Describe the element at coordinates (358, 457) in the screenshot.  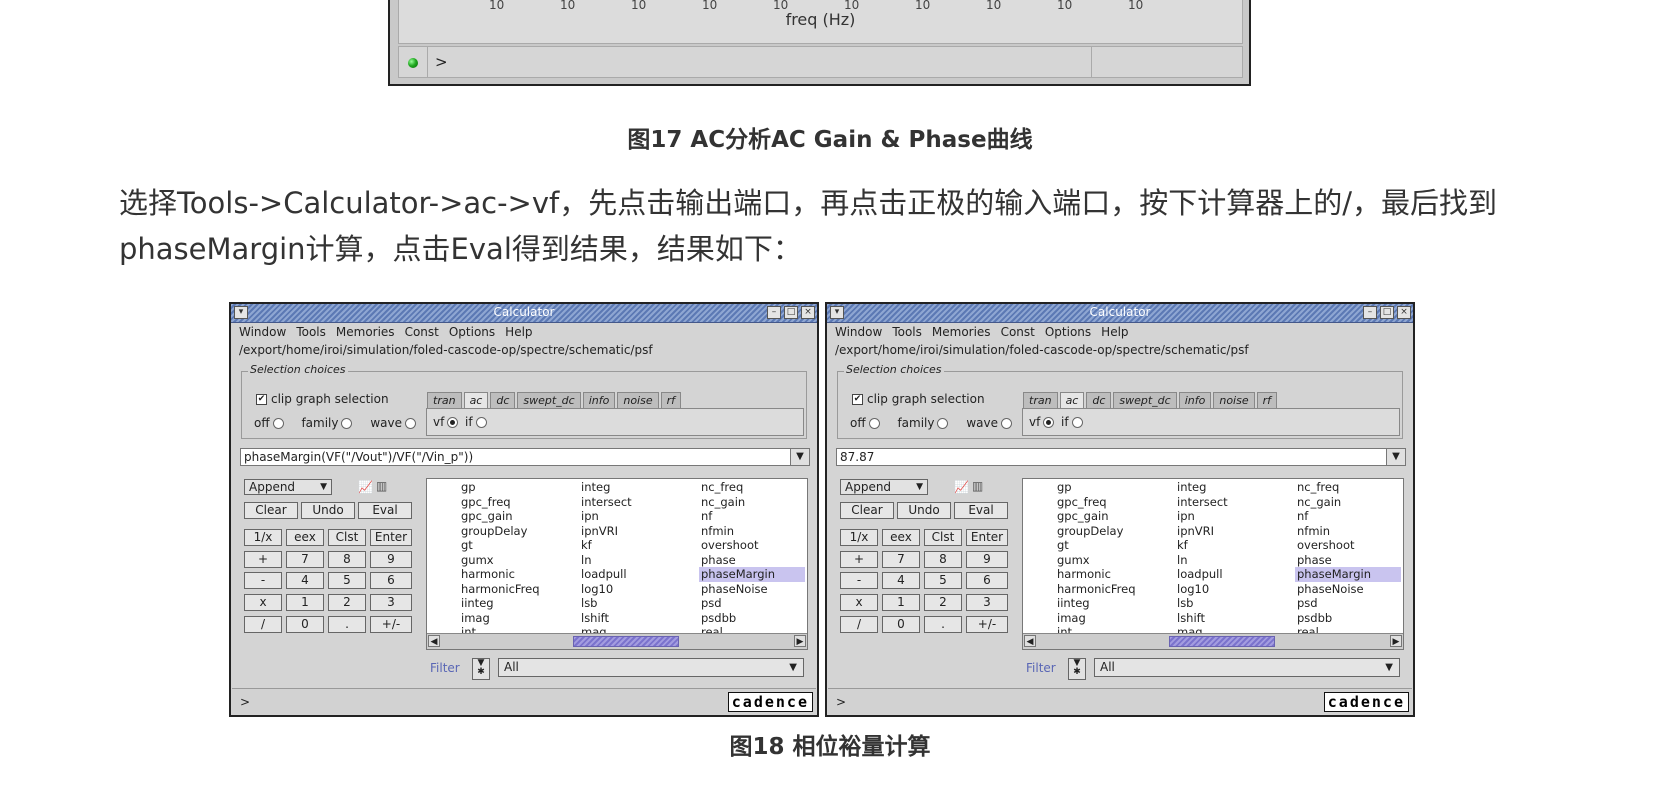
I see `expression-text: phaseMargin(VF("/Vout")/VF("/Vin_p"))` at that location.